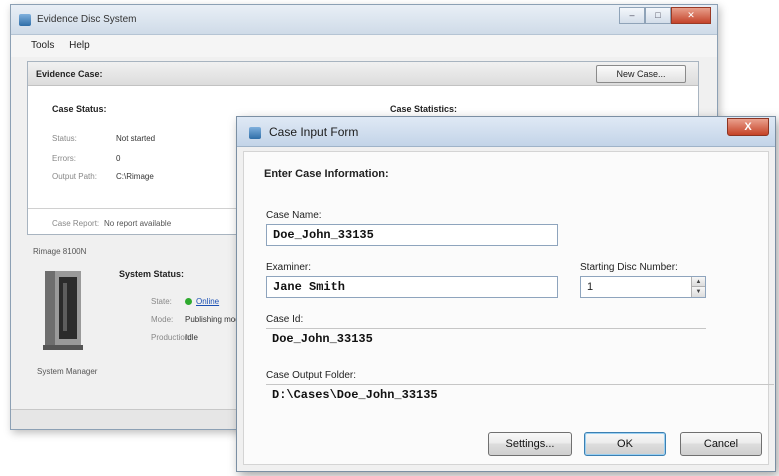  What do you see at coordinates (63, 310) in the screenshot?
I see `disc-publisher-image` at bounding box center [63, 310].